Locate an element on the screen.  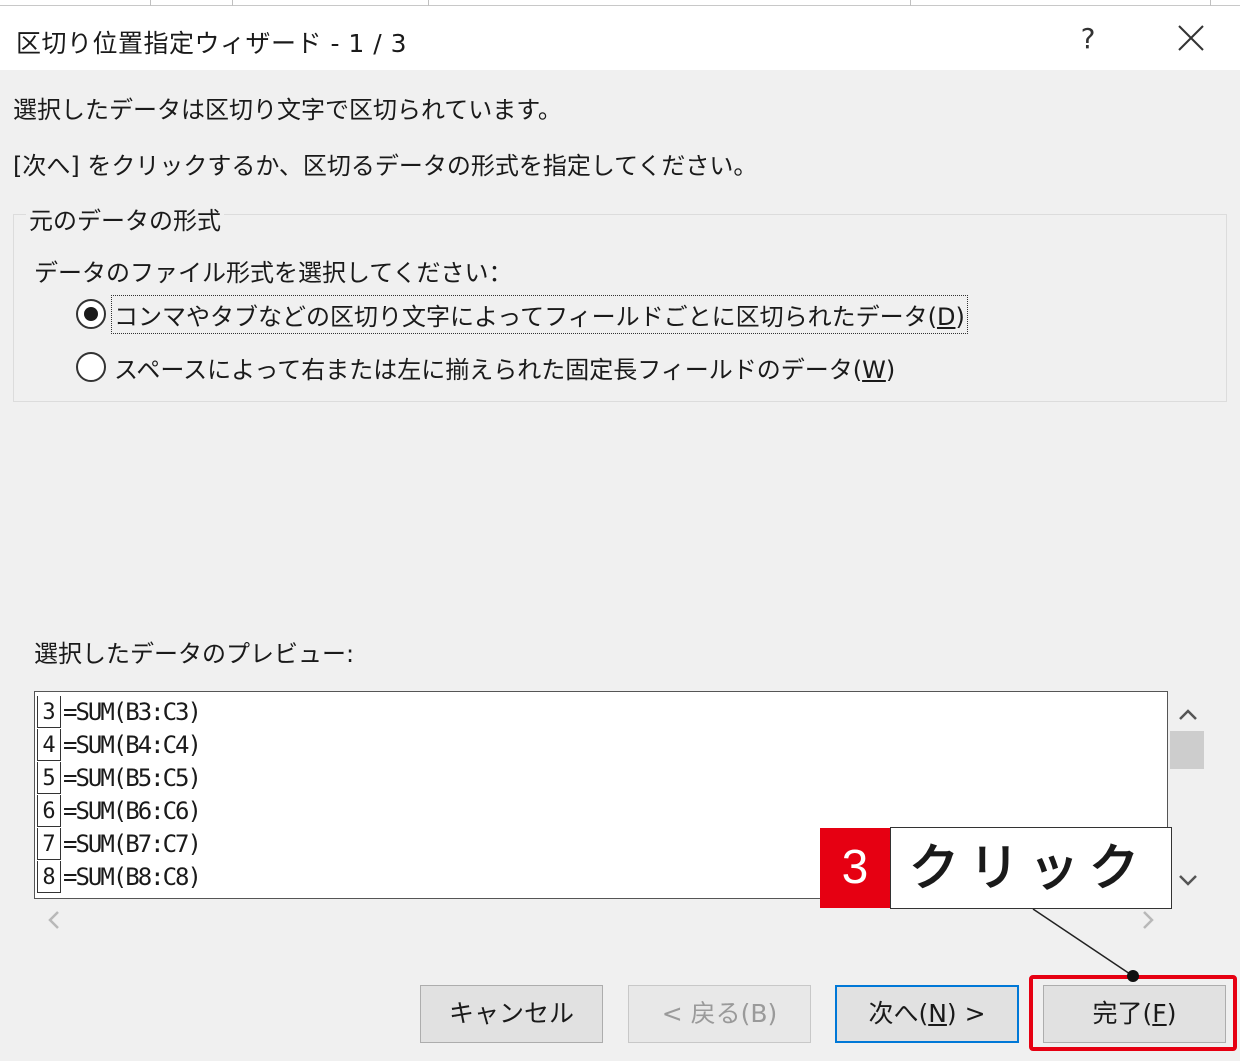
finish-highlight-box is located at coordinates (1133, 1013).